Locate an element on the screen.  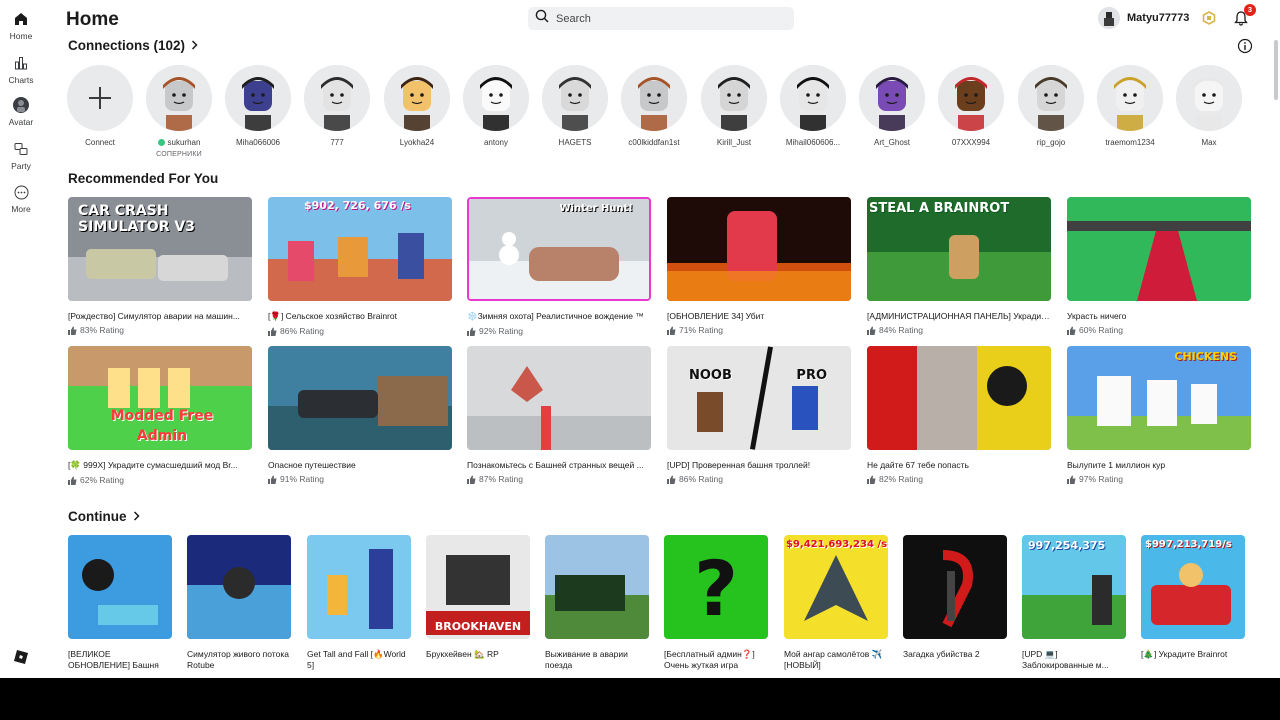
connections-title-label: Connections (102) is located at coordinates (127, 45).